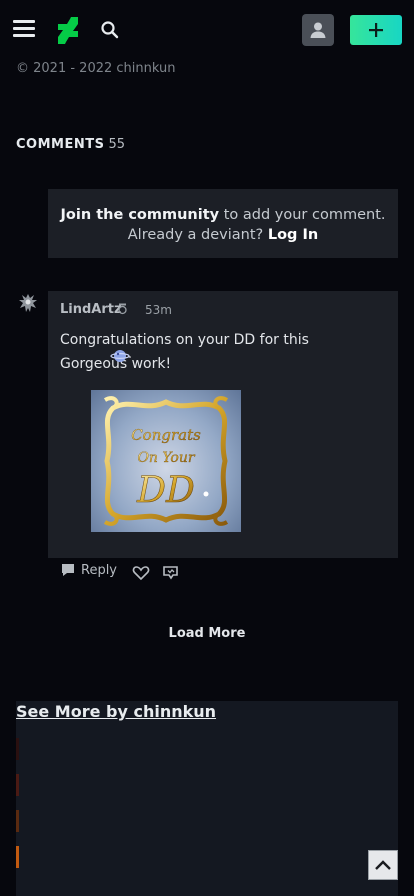 The height and width of the screenshot is (896, 414). I want to click on submit-deviation-button, so click(376, 30).